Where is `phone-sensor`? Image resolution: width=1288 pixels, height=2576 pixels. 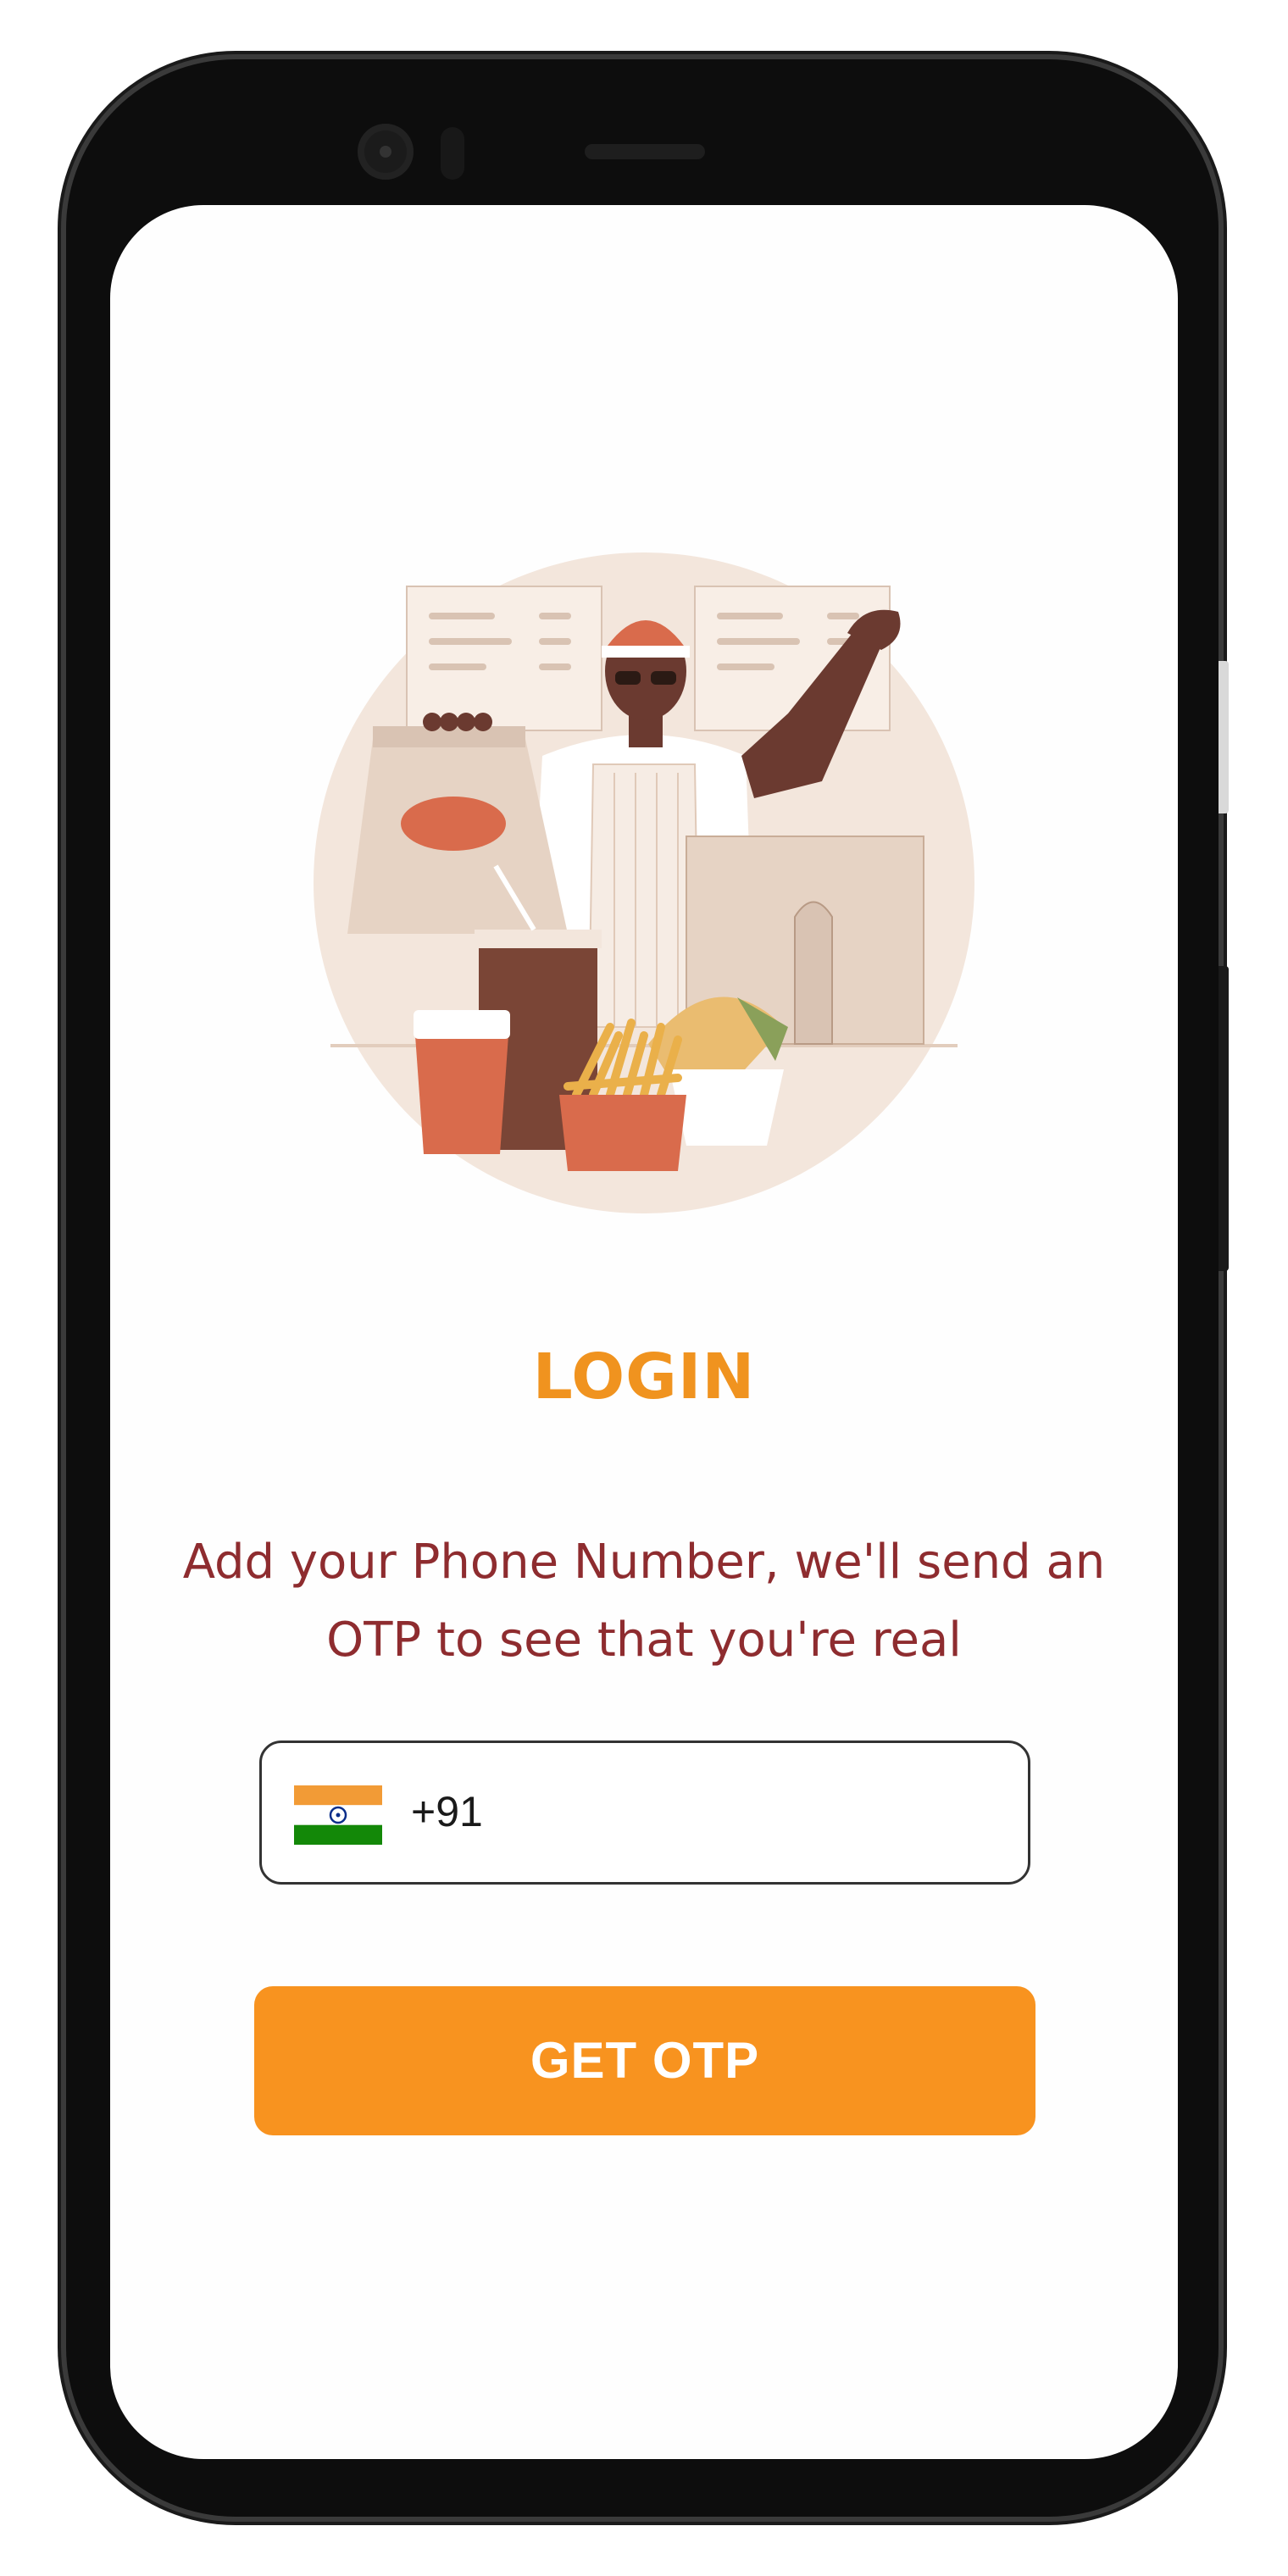
phone-sensor is located at coordinates (452, 153).